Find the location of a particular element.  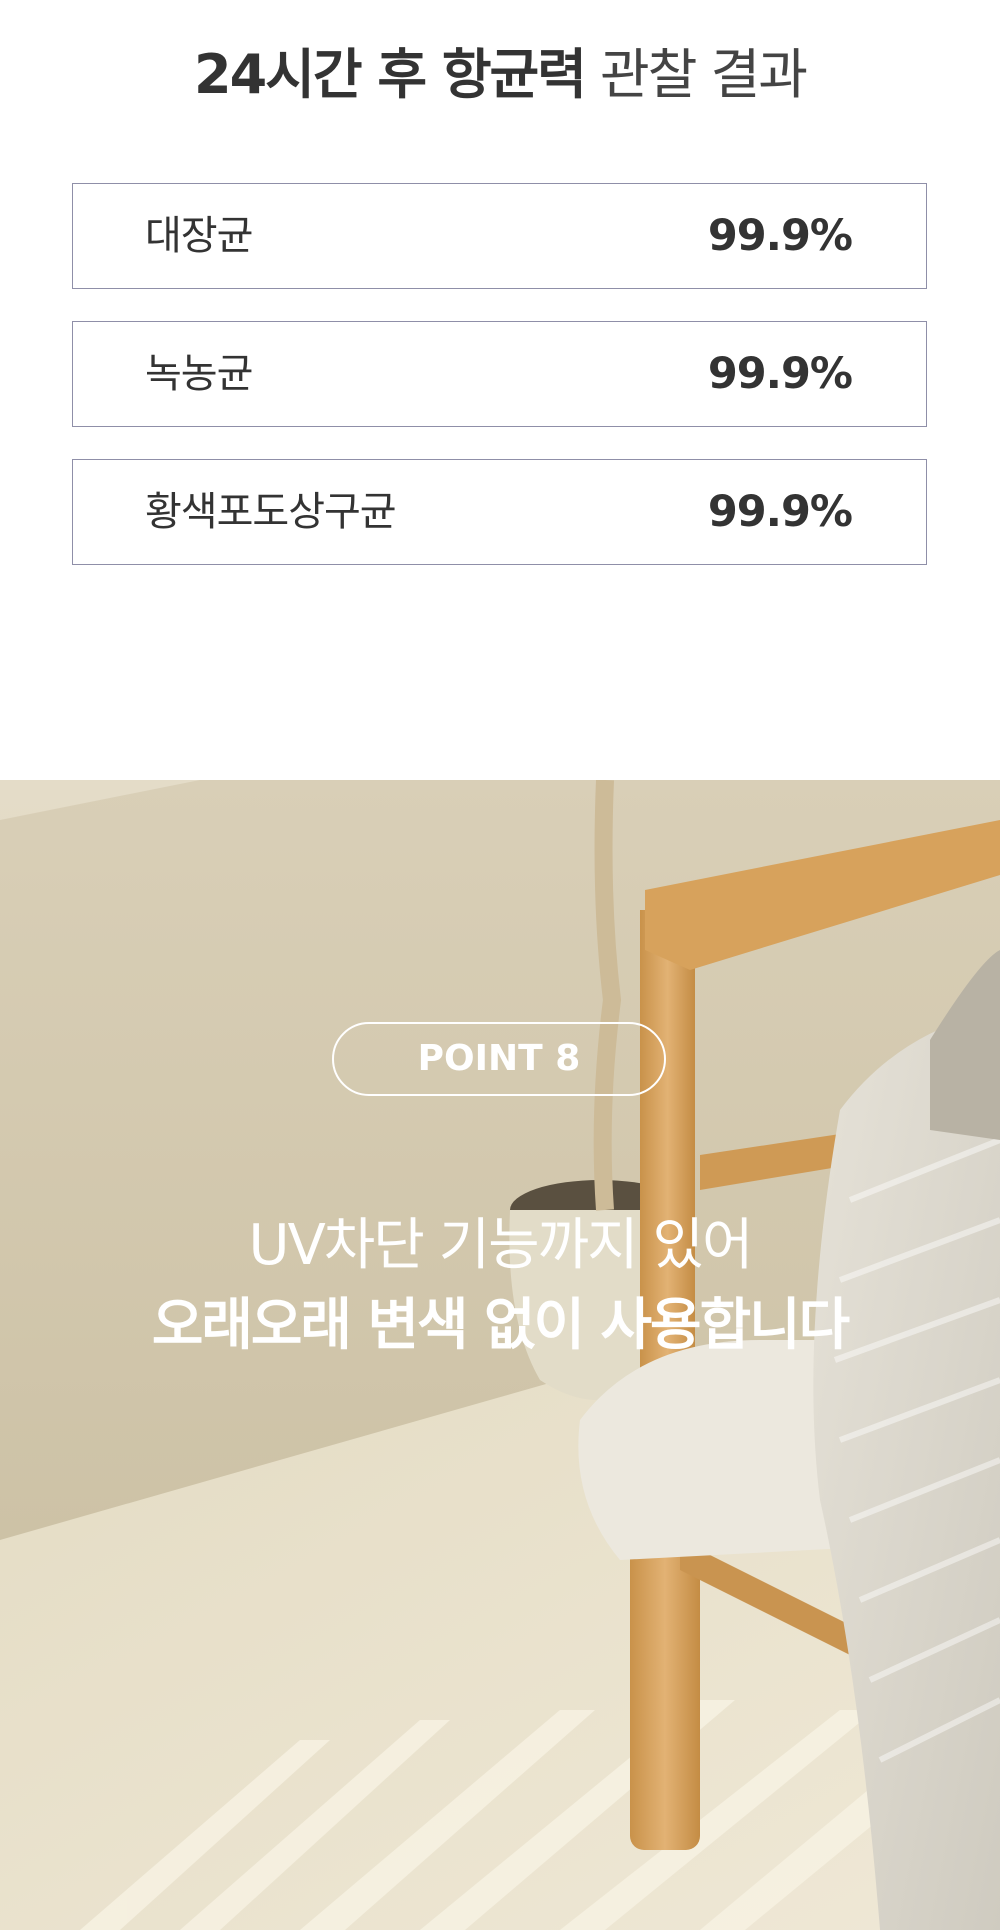

section-title: 24시간 후 항균력 관찰 결과 is located at coordinates (500, 75).